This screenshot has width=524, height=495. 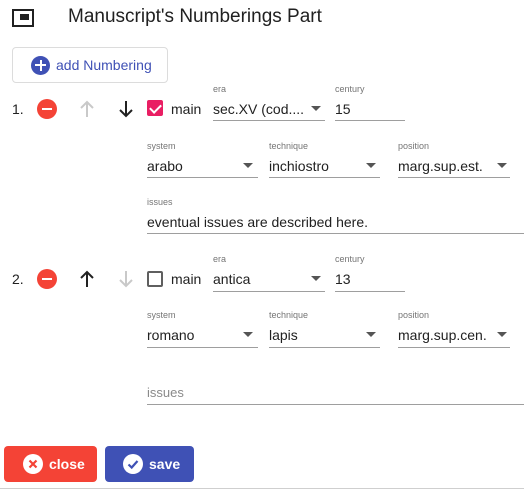 I want to click on save-button: save, so click(x=149, y=464).